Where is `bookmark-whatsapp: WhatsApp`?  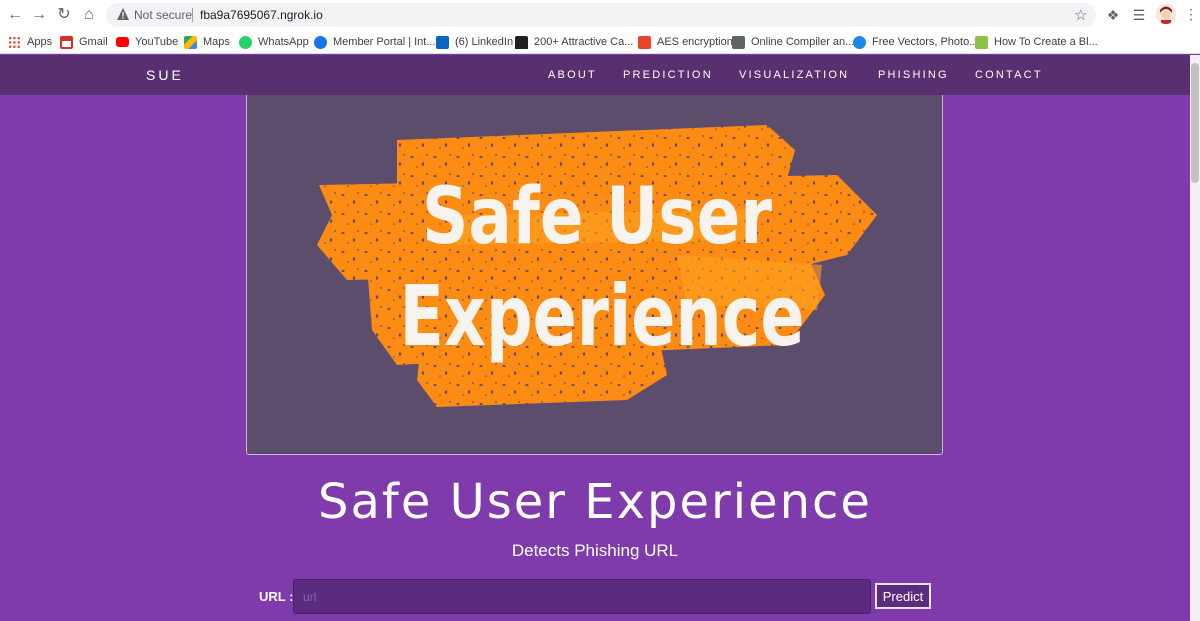
bookmark-whatsapp: WhatsApp is located at coordinates (274, 42).